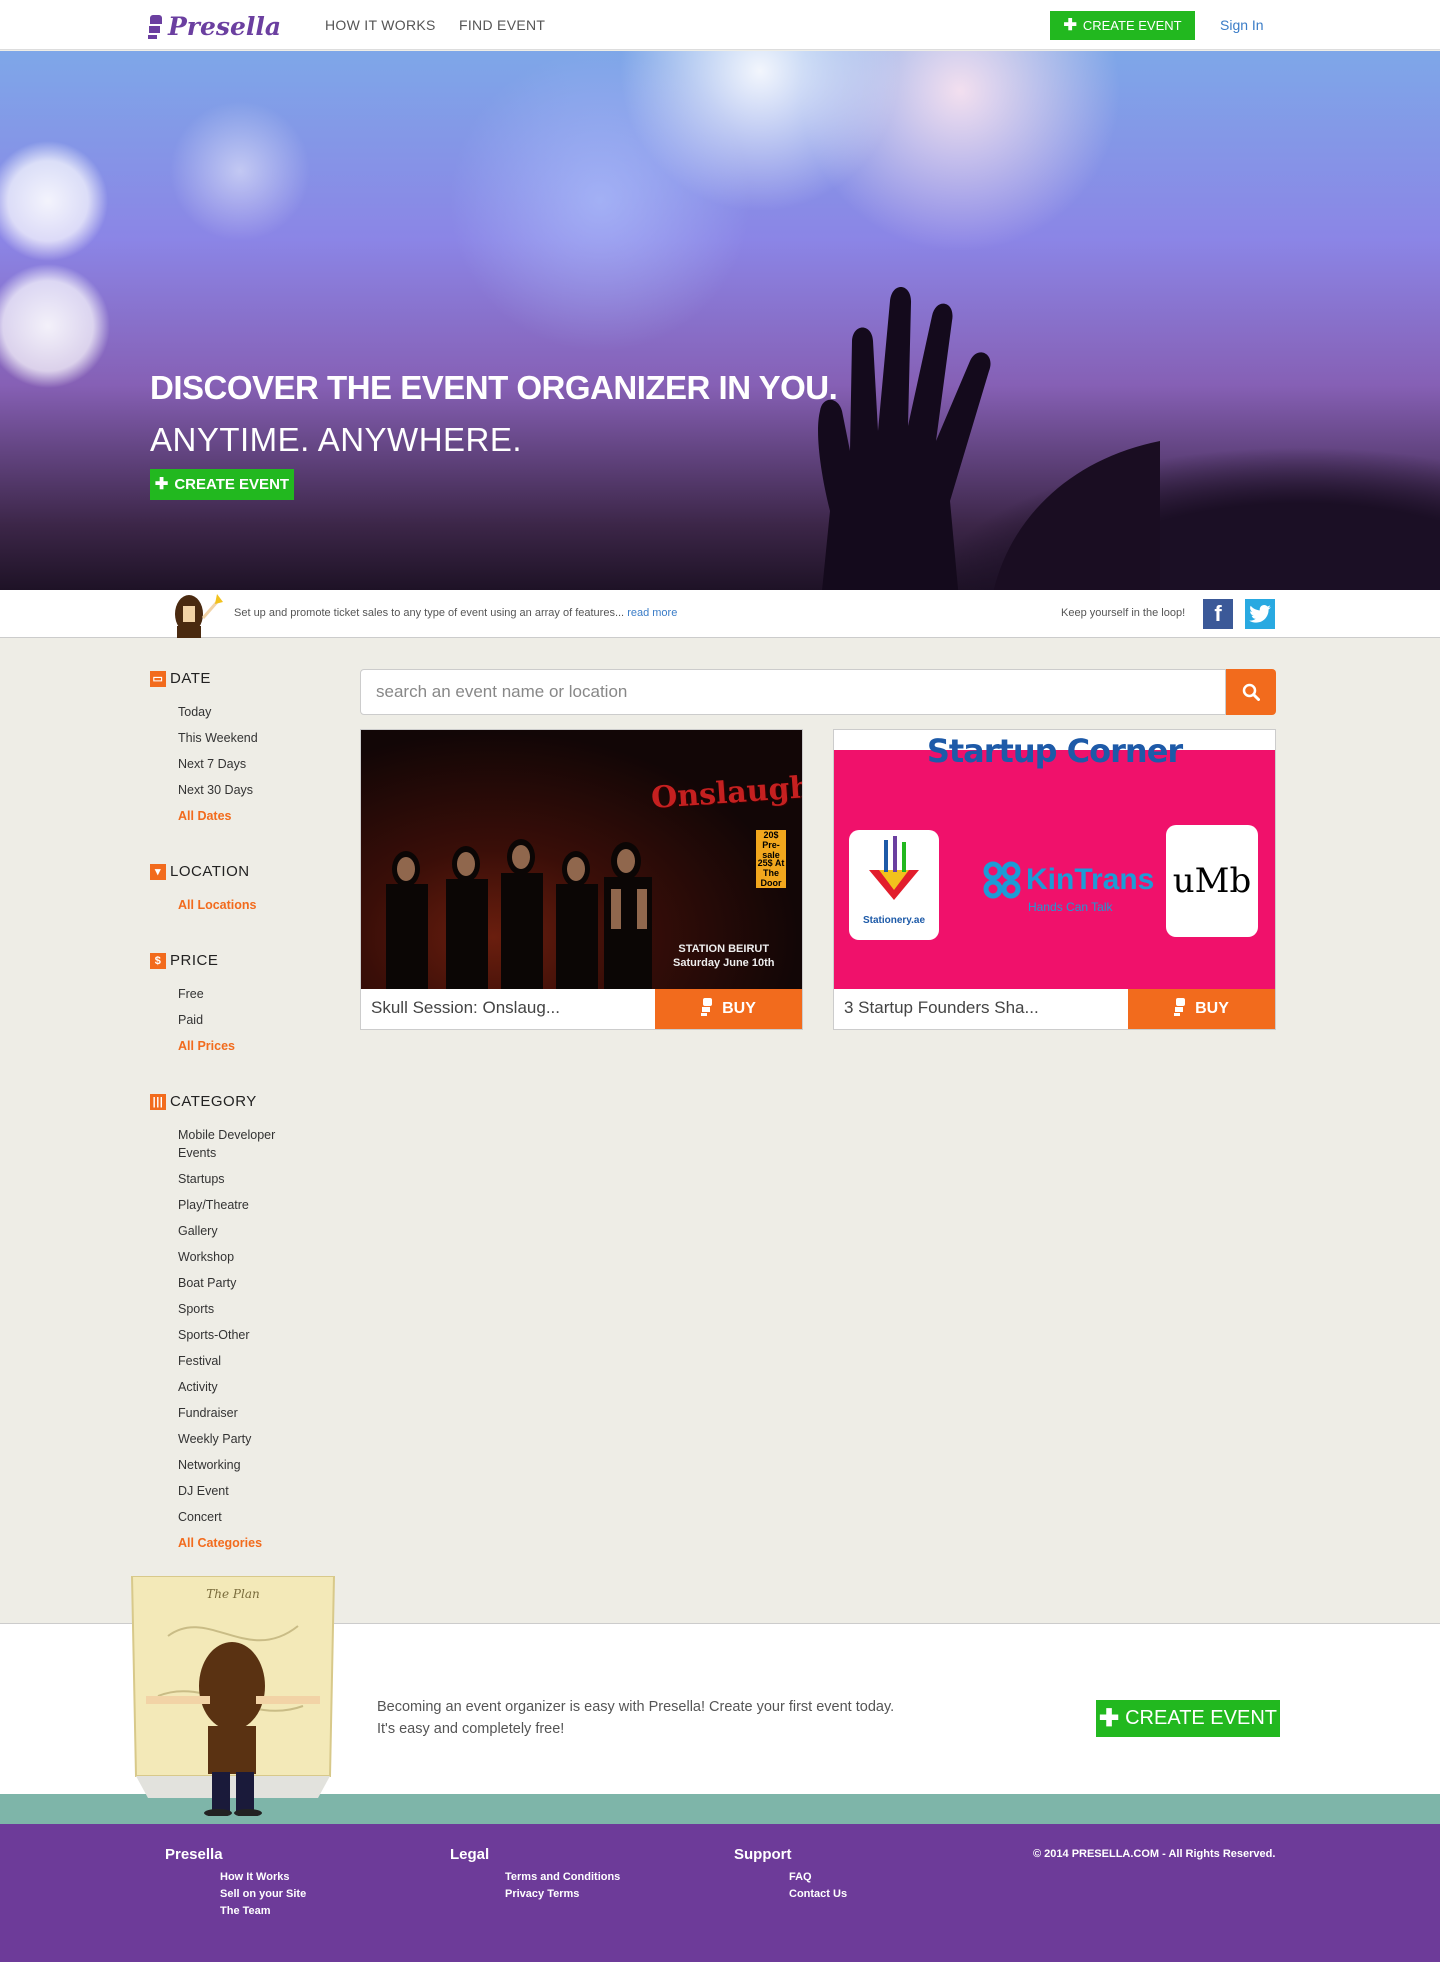 This screenshot has height=1962, width=1440. What do you see at coordinates (194, 960) in the screenshot?
I see `price-filter-title: PRICE` at bounding box center [194, 960].